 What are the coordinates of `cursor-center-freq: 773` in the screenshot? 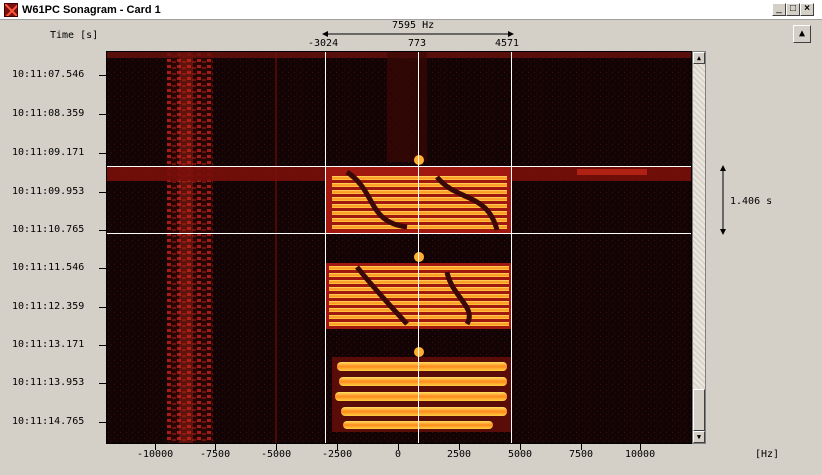 It's located at (417, 43).